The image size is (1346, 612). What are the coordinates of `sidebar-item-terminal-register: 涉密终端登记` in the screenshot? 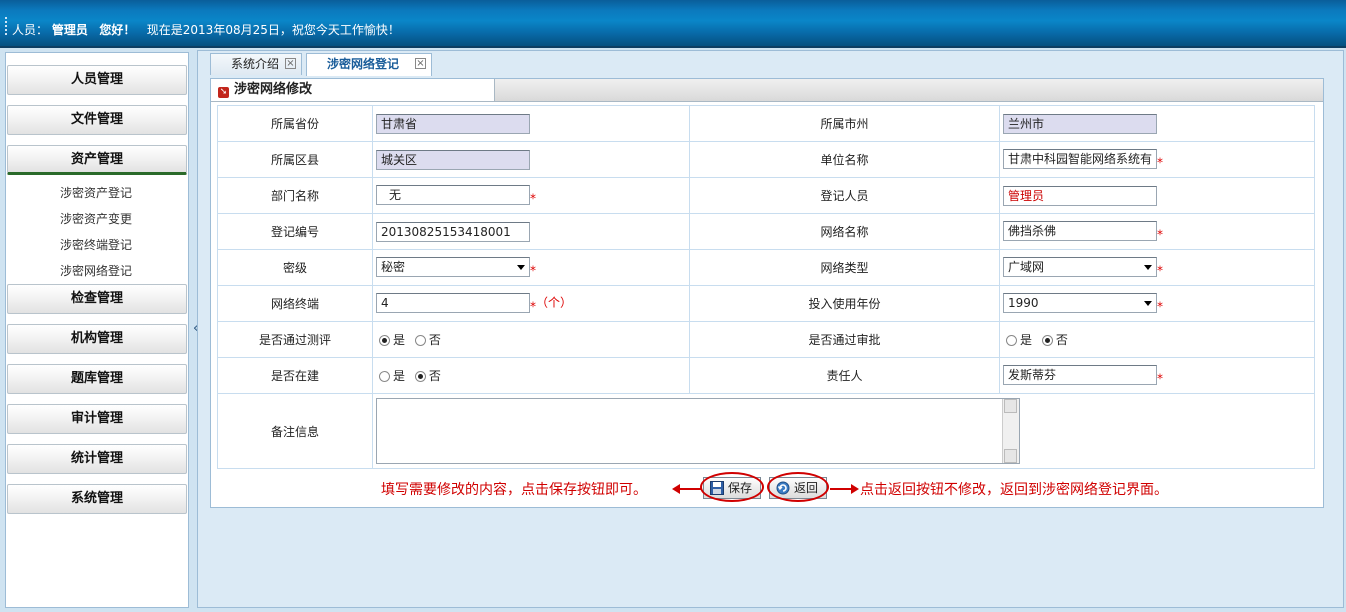 It's located at (96, 244).